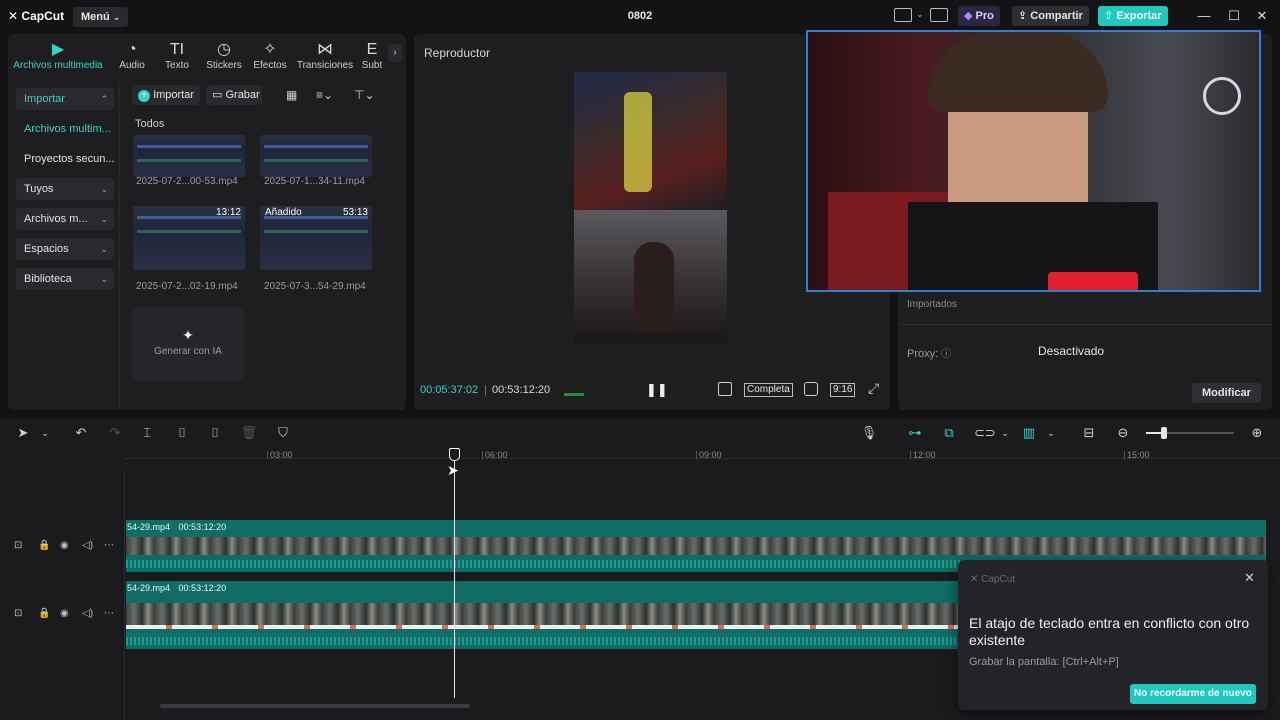 This screenshot has width=1280, height=720. What do you see at coordinates (1193, 694) in the screenshot?
I see `dont-remind-button: No recordarme de nuevo` at bounding box center [1193, 694].